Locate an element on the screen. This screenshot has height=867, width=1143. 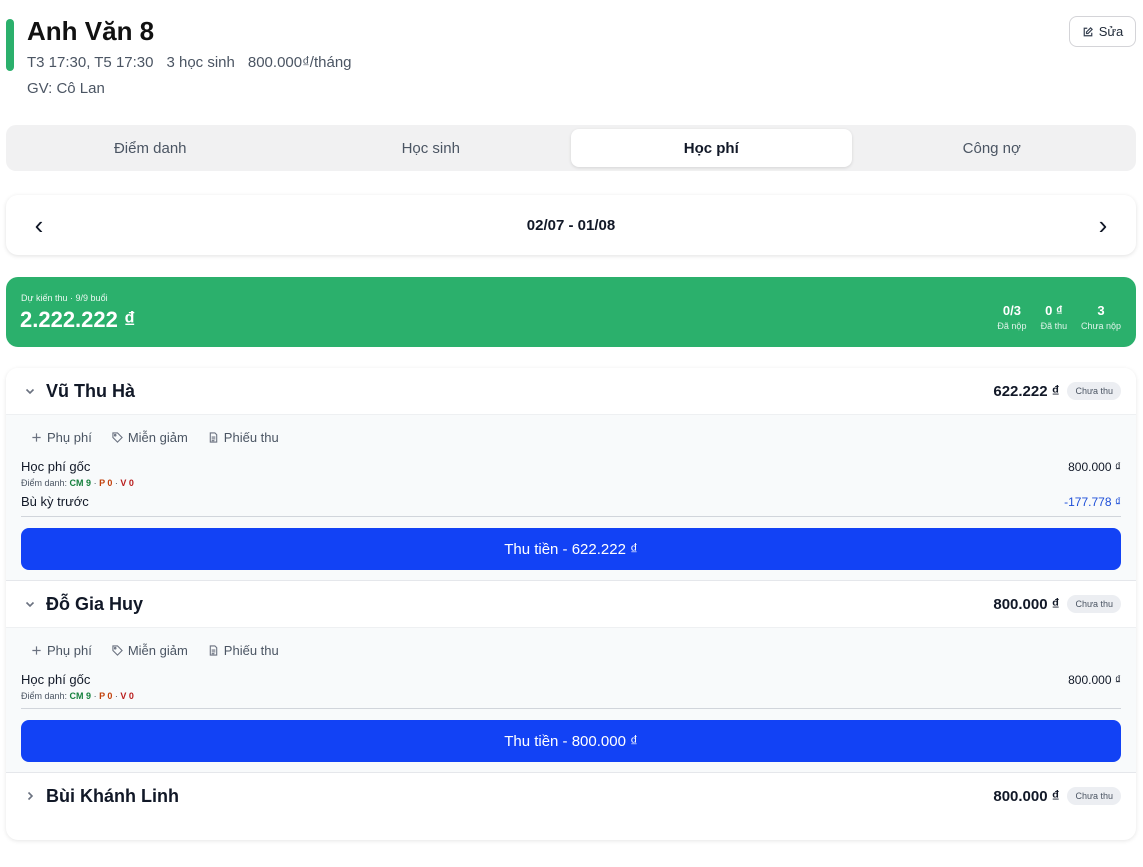
stat-unpaid: 3 Chưa nộp is located at coordinates (1101, 317).